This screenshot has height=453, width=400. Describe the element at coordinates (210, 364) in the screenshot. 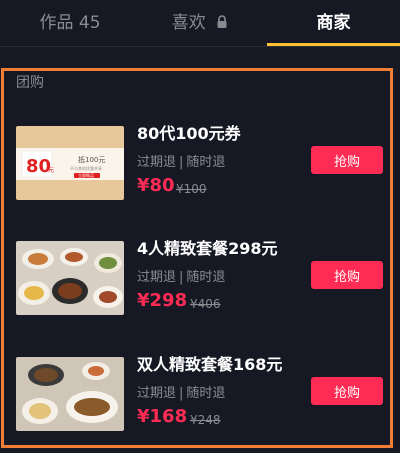

I see `deal-title: 双人精致套餐168元` at that location.